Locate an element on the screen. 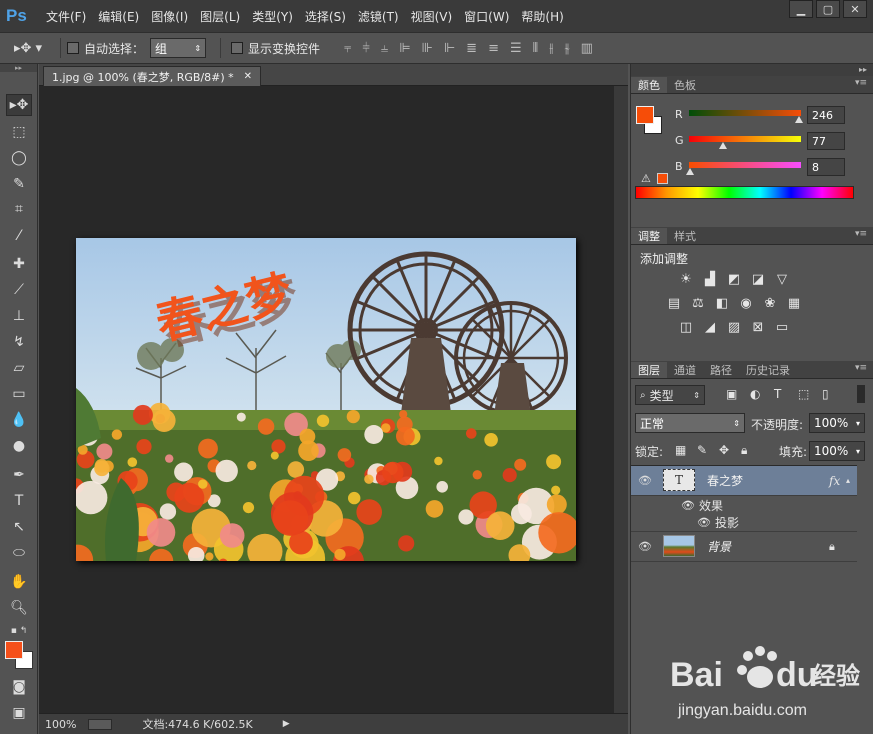  eyedropper-tool-icon: ⁄ is located at coordinates (19, 236).